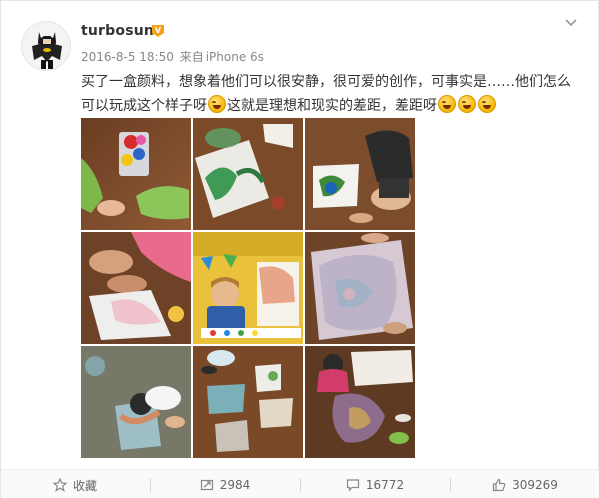 The height and width of the screenshot is (498, 599). I want to click on comment-count: 16772, so click(385, 485).